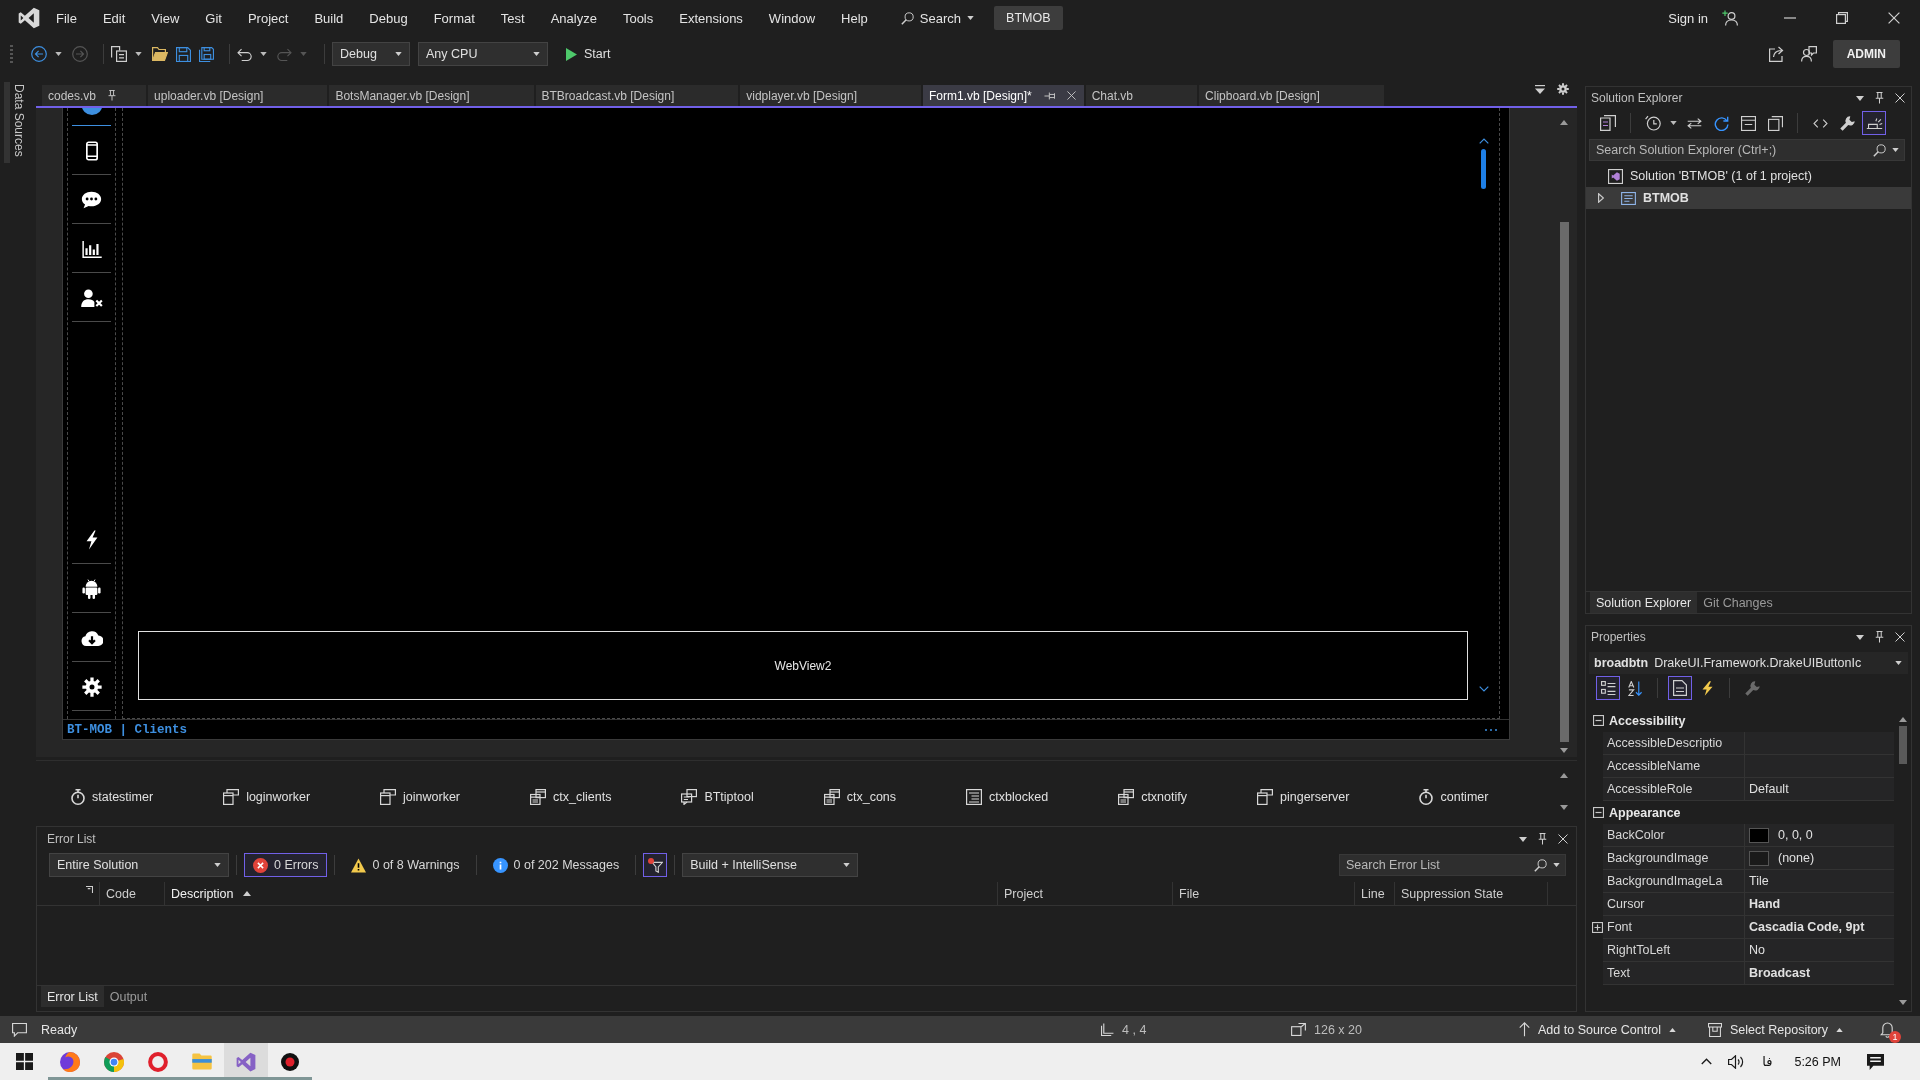 This screenshot has width=1920, height=1080. What do you see at coordinates (91, 540) in the screenshot?
I see `lightning-icon` at bounding box center [91, 540].